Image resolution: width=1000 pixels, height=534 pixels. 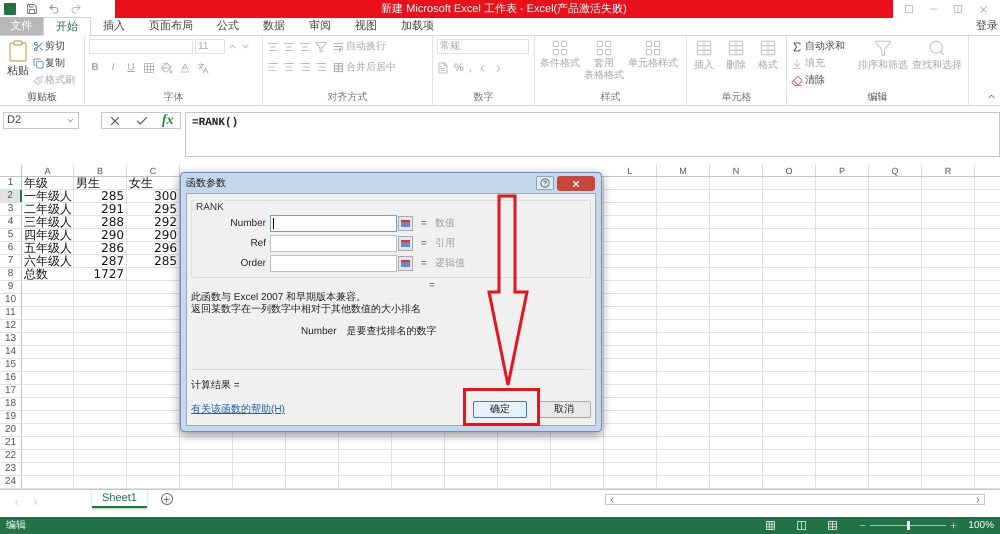 What do you see at coordinates (319, 332) in the screenshot?
I see `argument-name: Number` at bounding box center [319, 332].